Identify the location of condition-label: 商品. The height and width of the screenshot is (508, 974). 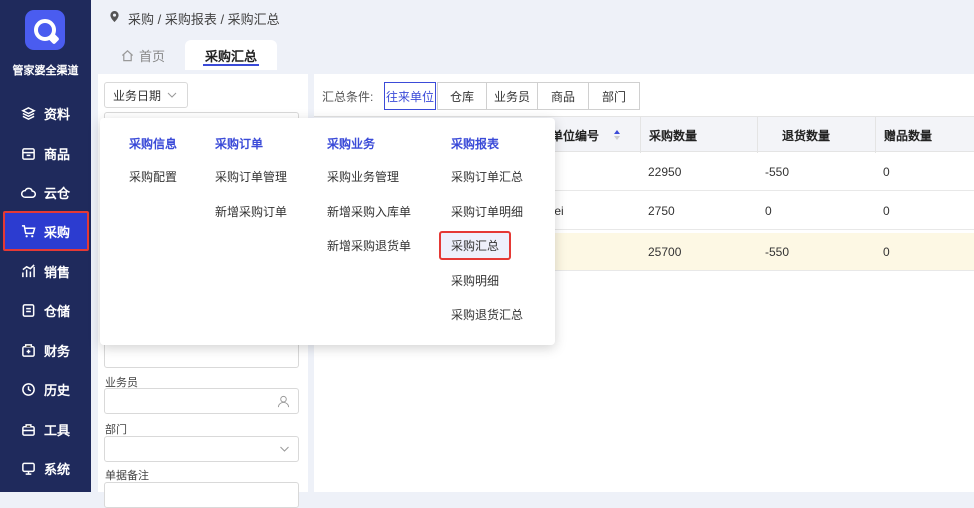
(562, 96).